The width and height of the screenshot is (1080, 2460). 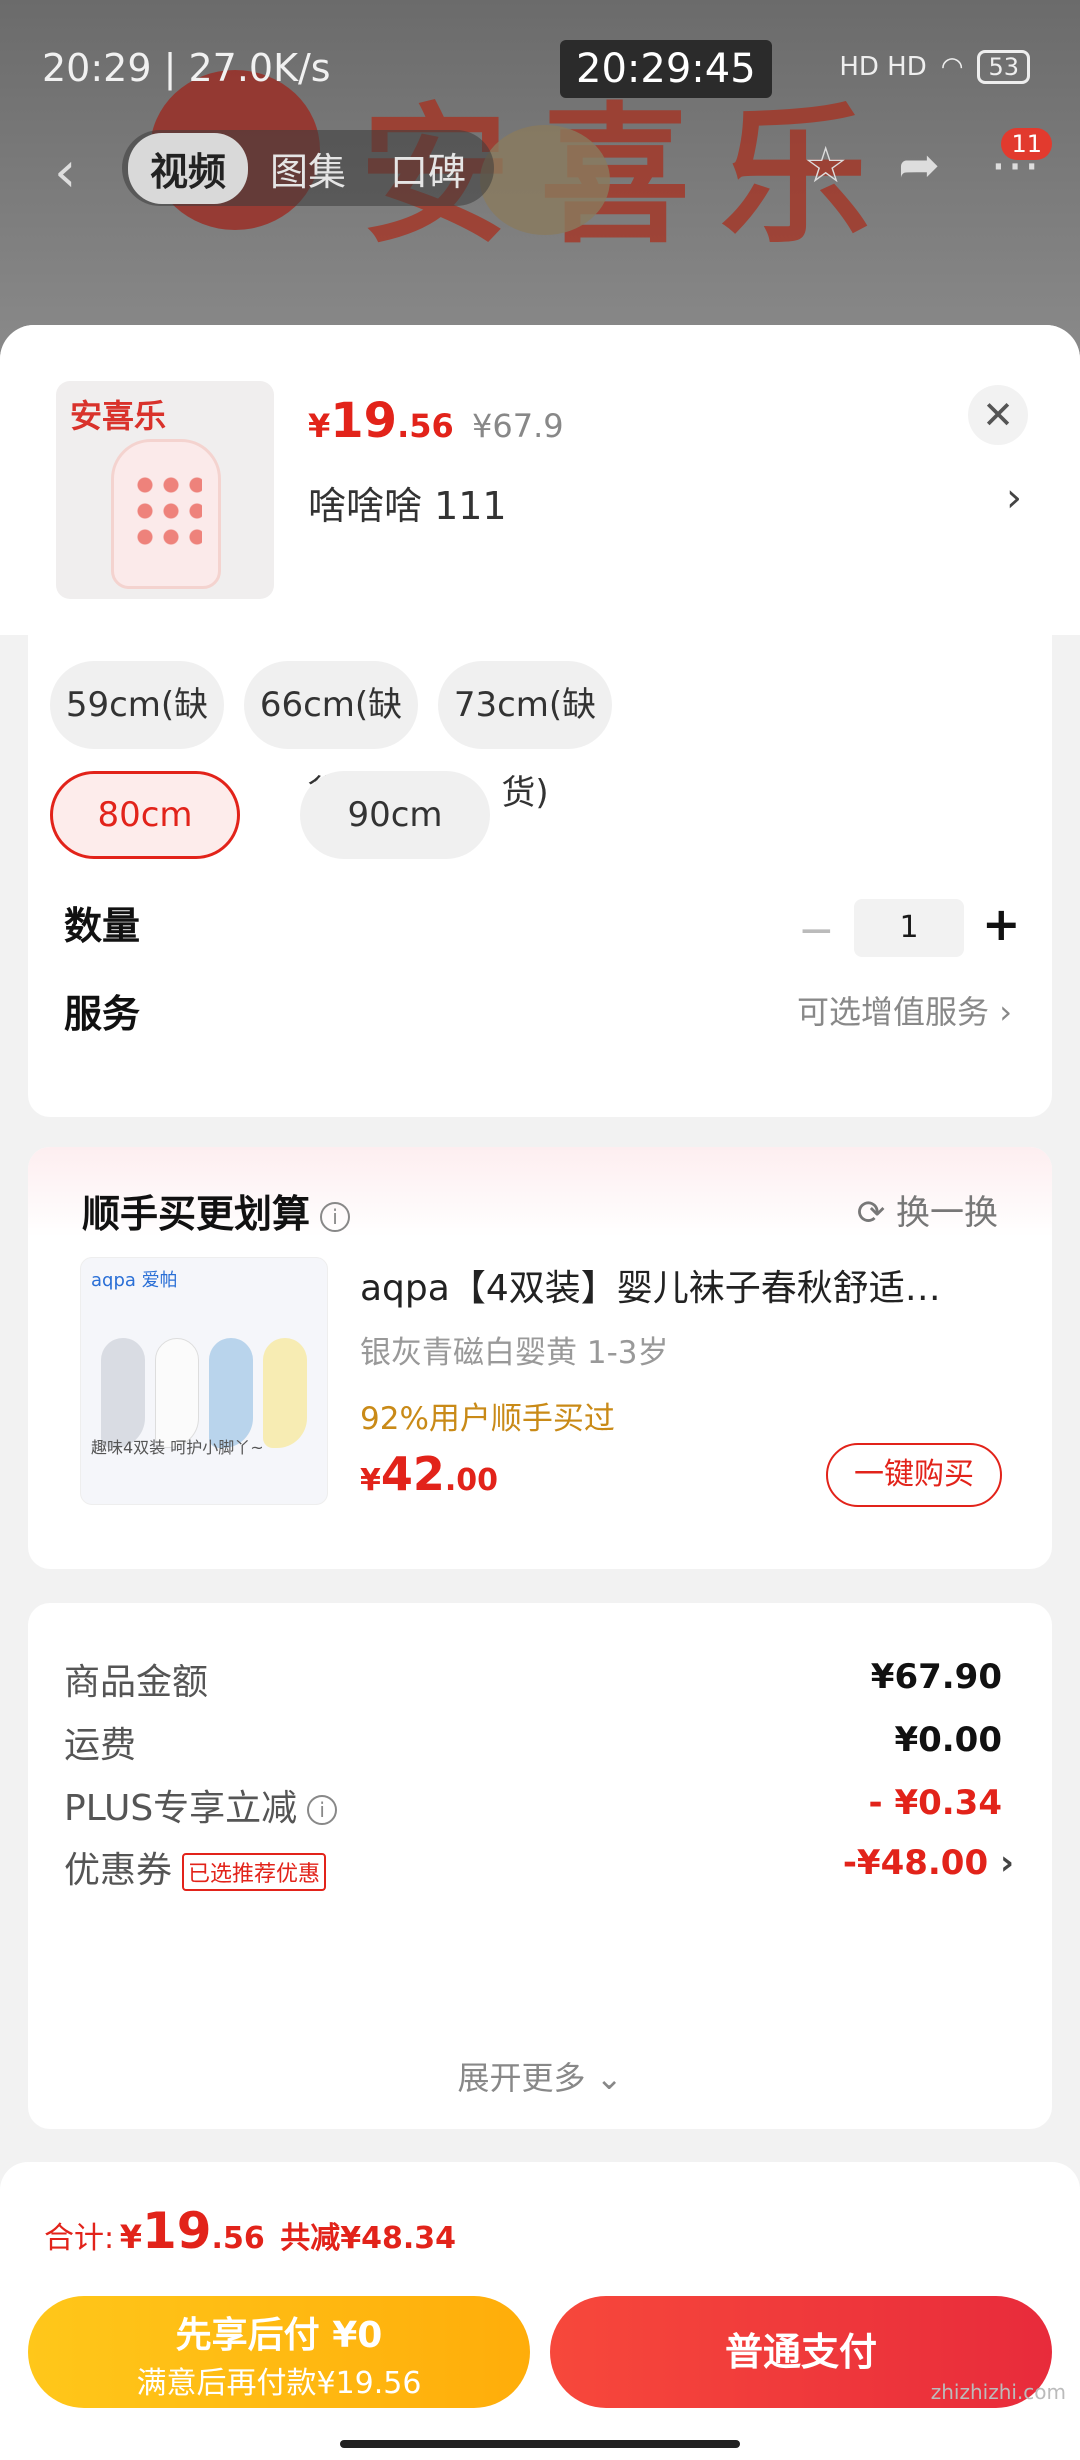 What do you see at coordinates (1026, 144) in the screenshot?
I see `message-badge: 11` at bounding box center [1026, 144].